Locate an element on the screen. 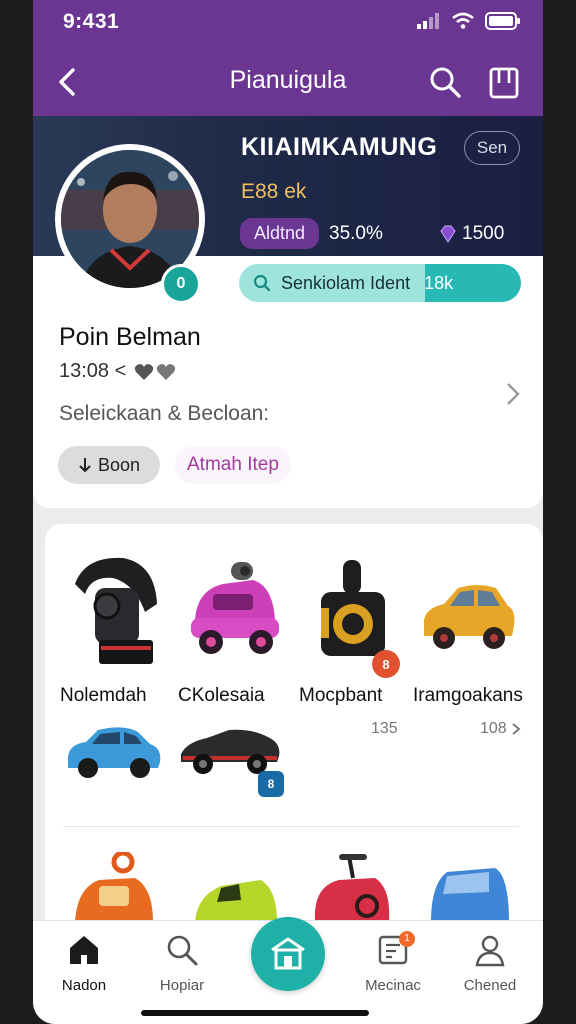  product-yellow-car-icon is located at coordinates (468, 618).